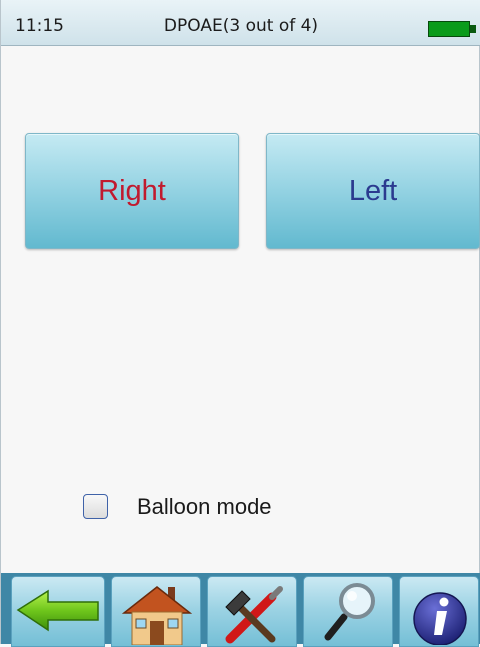 This screenshot has height=647, width=480. I want to click on back-button, so click(58, 611).